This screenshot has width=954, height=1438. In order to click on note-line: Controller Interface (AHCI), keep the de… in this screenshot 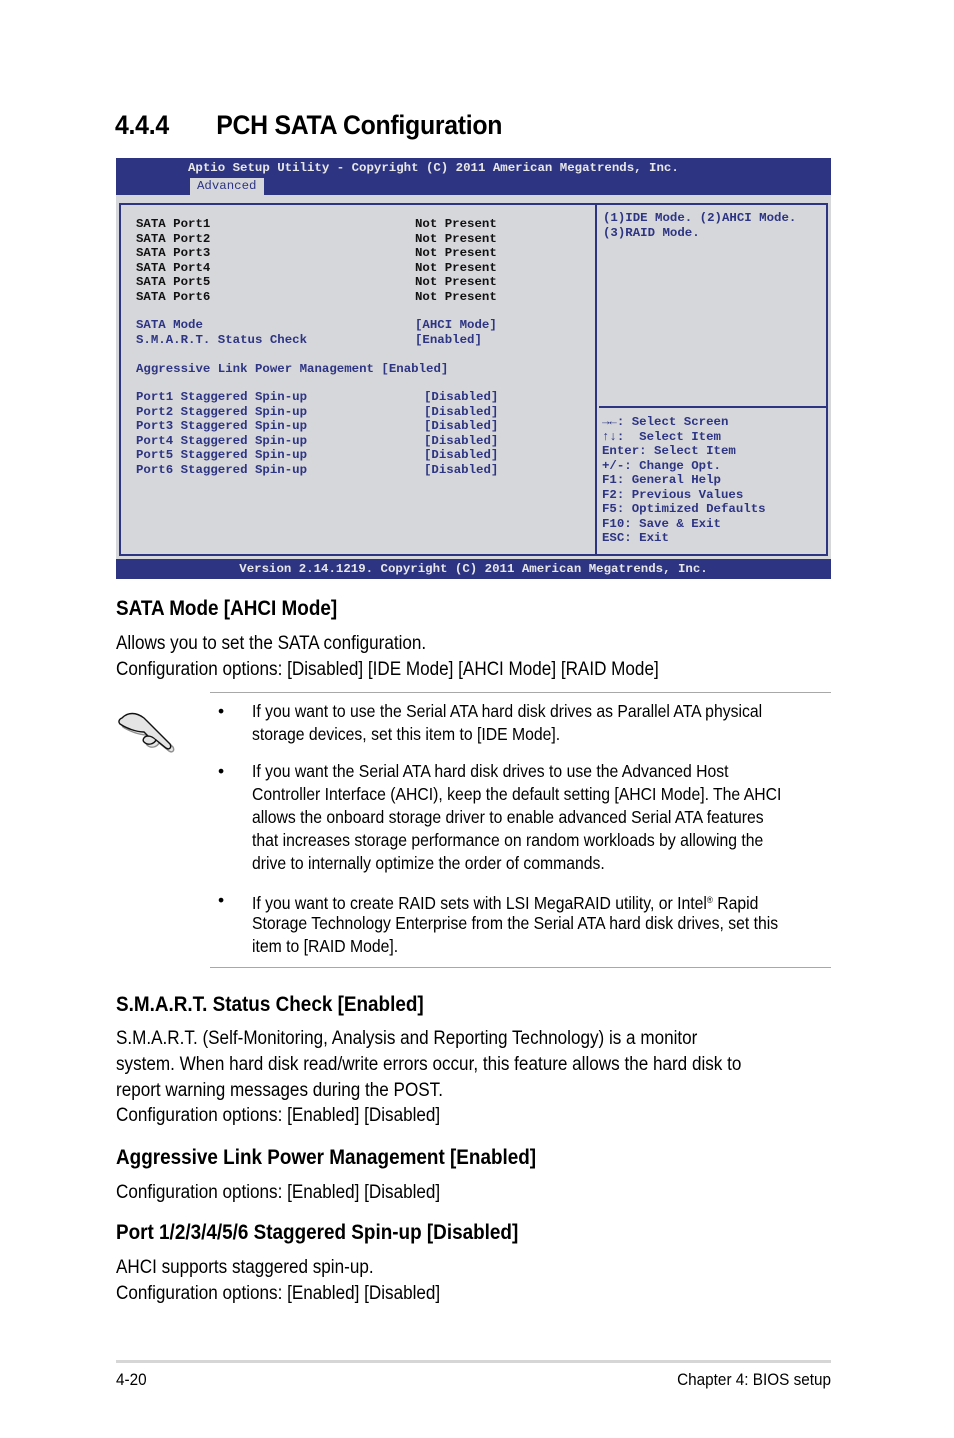, I will do `click(517, 794)`.